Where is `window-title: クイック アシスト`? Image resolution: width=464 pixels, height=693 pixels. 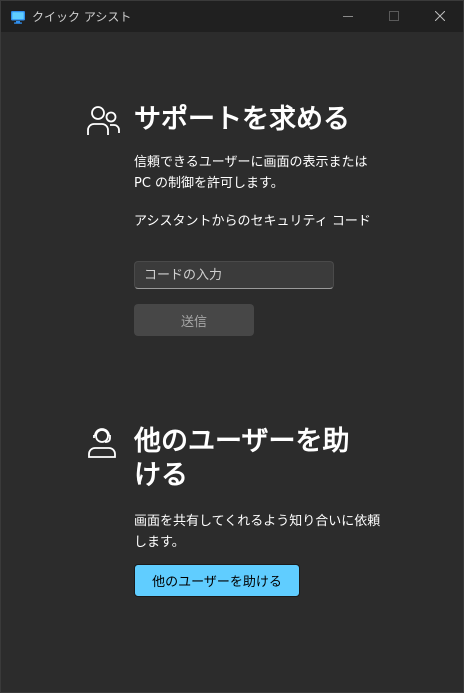
window-title: クイック アシスト is located at coordinates (82, 17).